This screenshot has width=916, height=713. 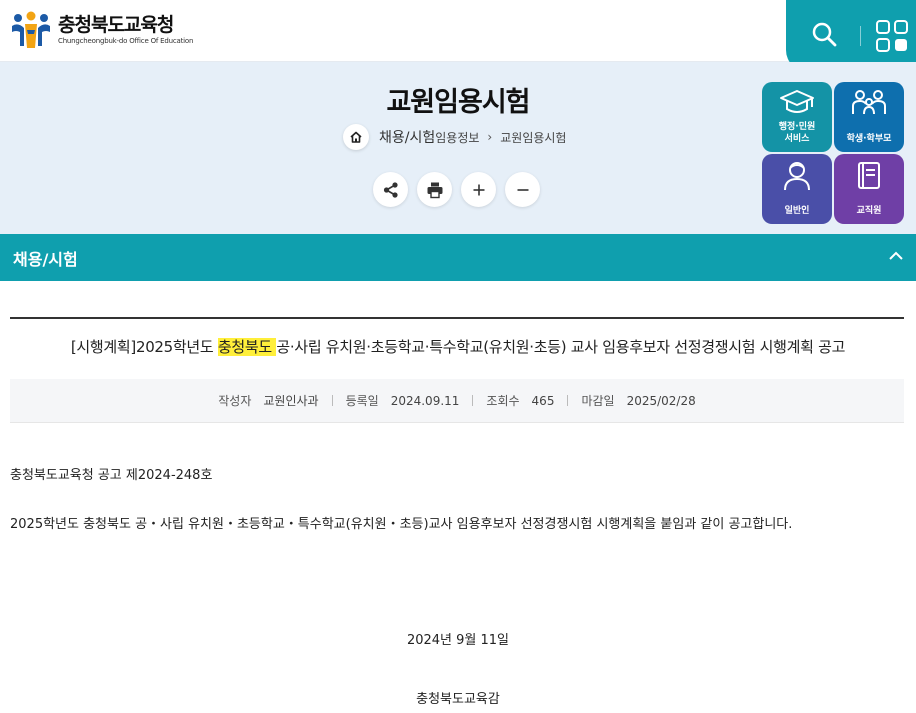 What do you see at coordinates (533, 137) in the screenshot?
I see `breadcrumb-item-current: 교원임용시험` at bounding box center [533, 137].